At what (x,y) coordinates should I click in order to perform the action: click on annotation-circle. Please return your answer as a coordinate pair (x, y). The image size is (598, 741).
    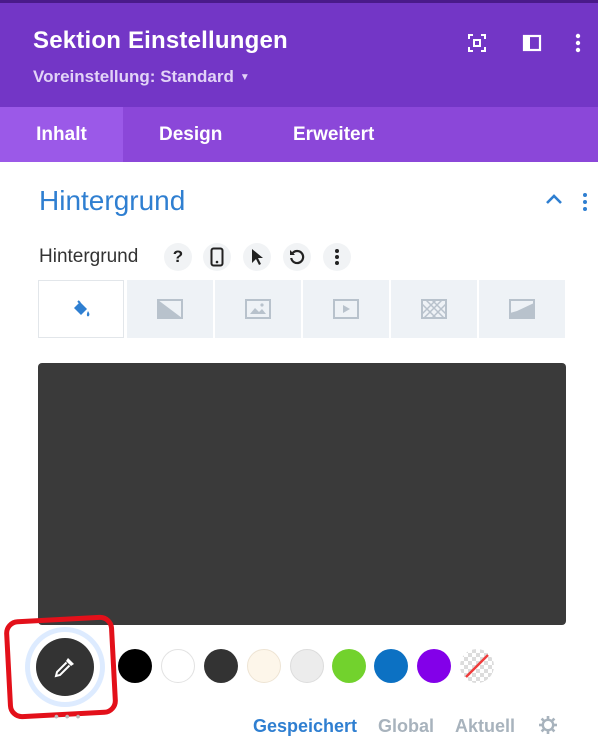
    Looking at the image, I should click on (61, 667).